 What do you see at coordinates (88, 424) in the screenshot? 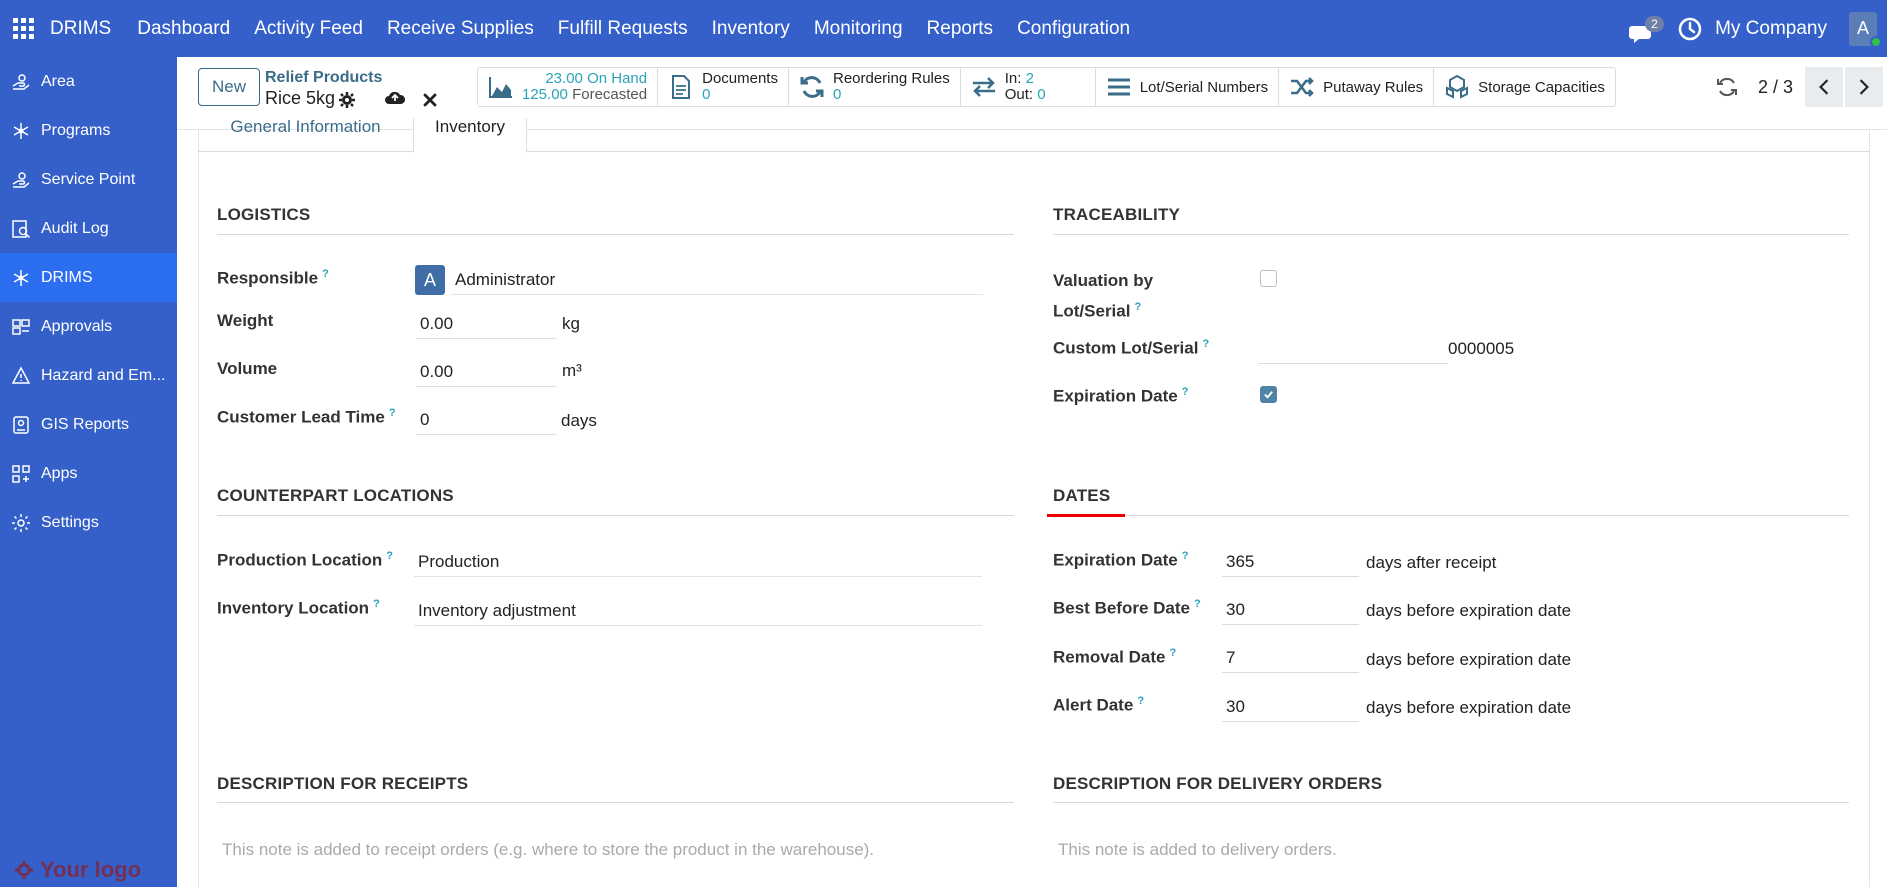
I see `sidebar-item-gis-reports: GIS Reports` at bounding box center [88, 424].